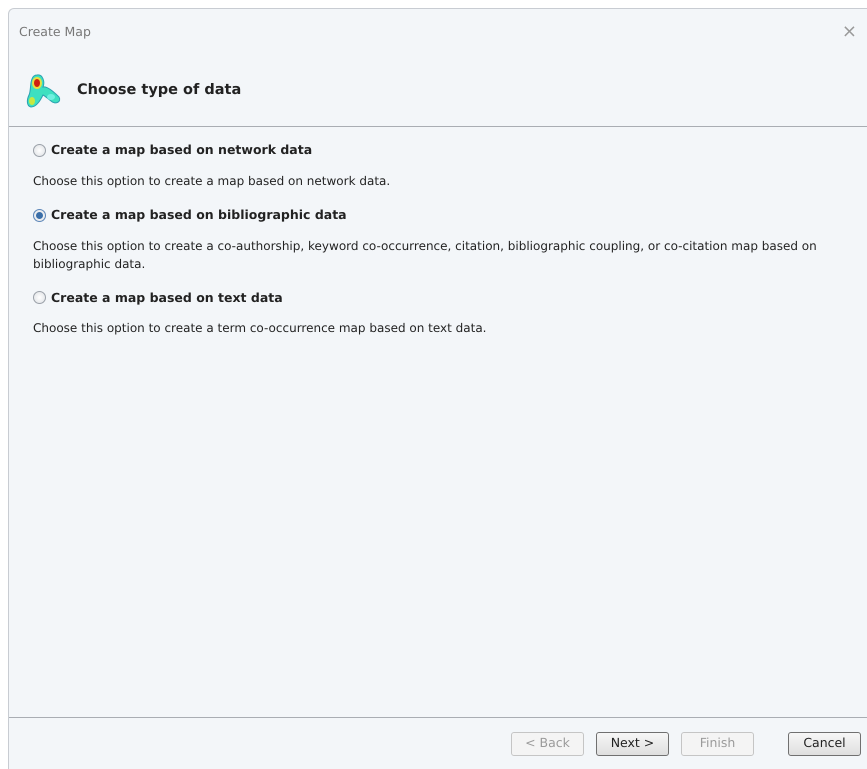 This screenshot has width=867, height=769. What do you see at coordinates (260, 329) in the screenshot?
I see `option-description: Choose this option to create a term co-occurrence map based on text data.` at bounding box center [260, 329].